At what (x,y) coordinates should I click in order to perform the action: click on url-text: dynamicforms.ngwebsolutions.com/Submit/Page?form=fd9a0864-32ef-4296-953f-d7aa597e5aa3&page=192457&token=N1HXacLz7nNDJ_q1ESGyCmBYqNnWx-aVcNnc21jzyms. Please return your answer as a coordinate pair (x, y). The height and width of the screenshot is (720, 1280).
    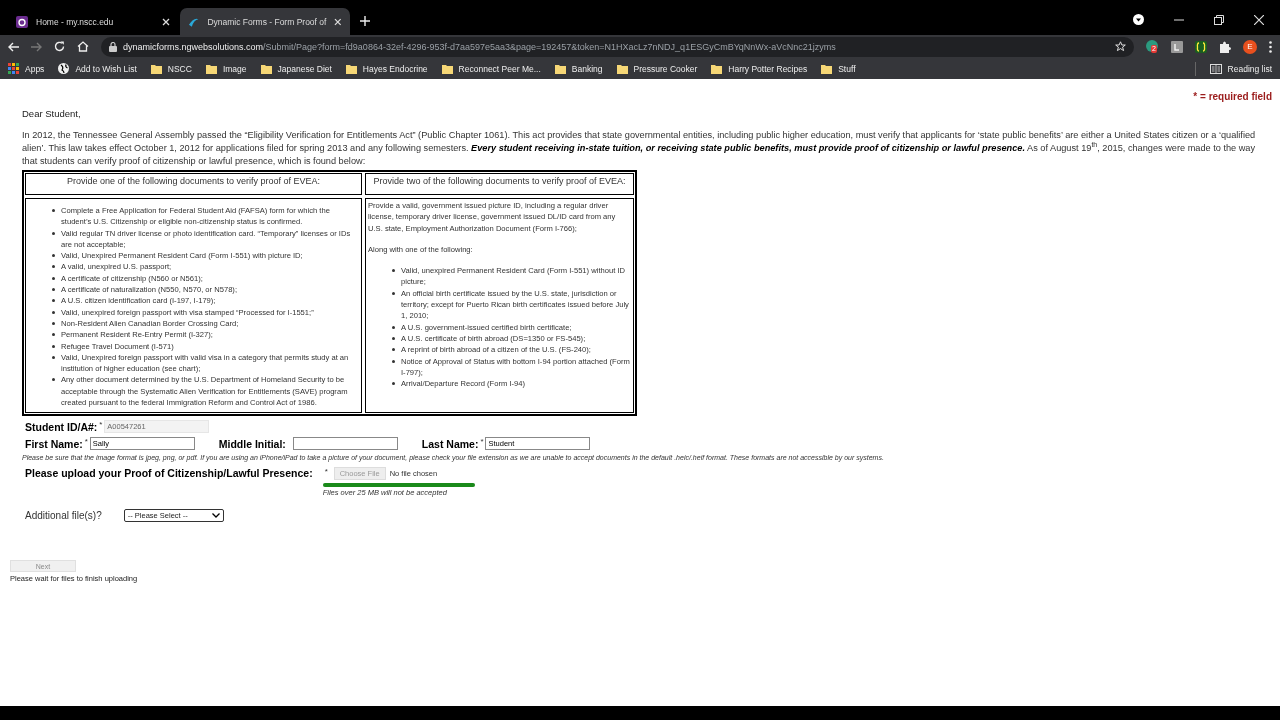
    Looking at the image, I should click on (479, 46).